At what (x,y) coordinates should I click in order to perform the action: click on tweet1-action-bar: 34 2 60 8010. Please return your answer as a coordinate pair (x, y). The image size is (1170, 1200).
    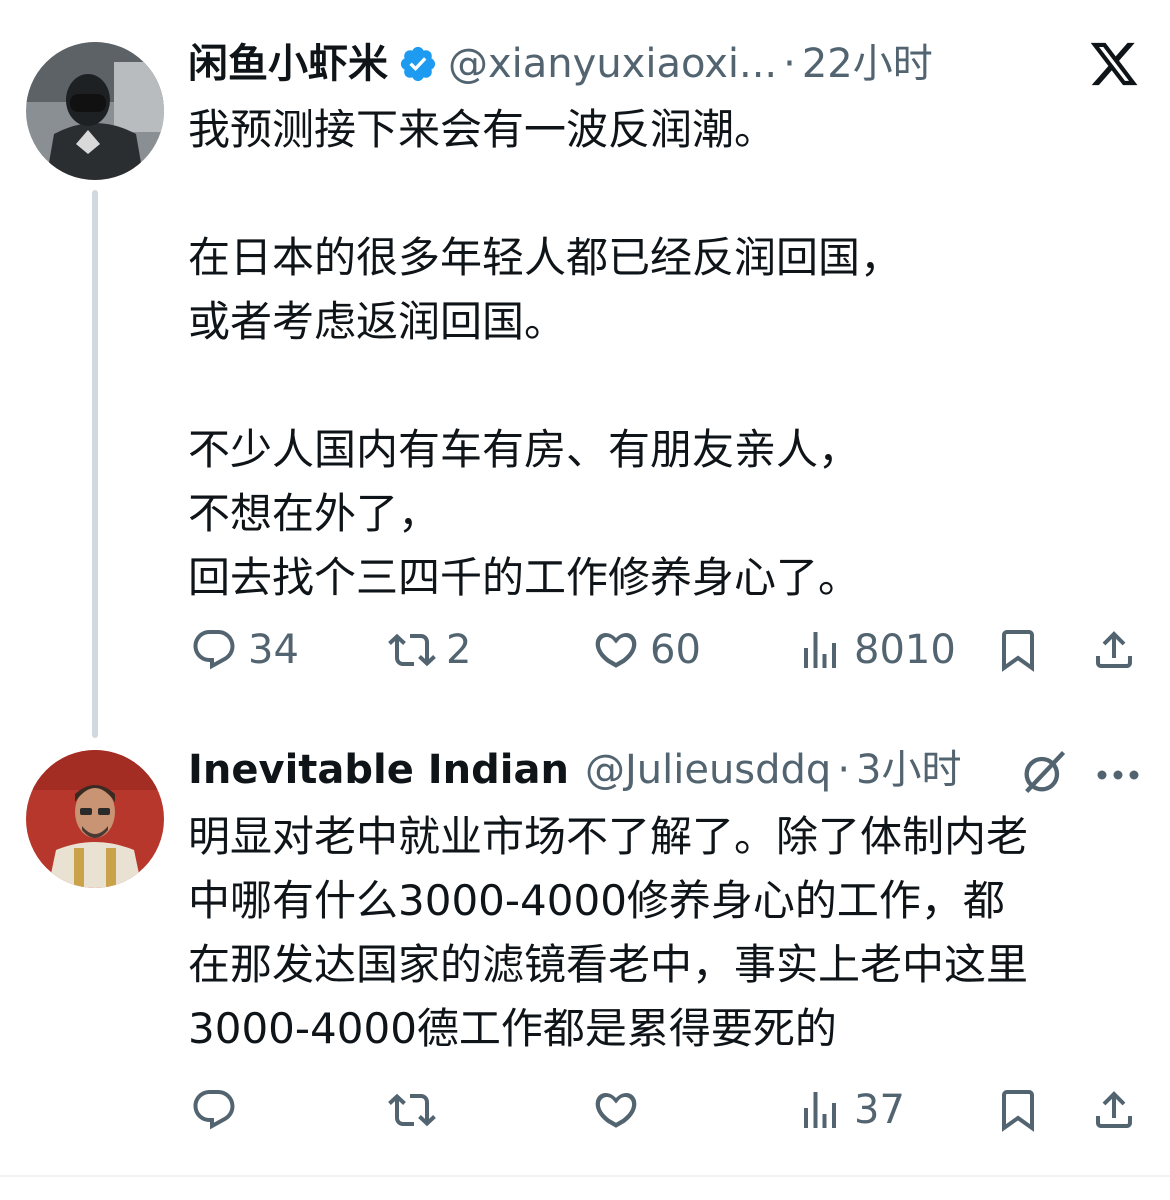
    Looking at the image, I should click on (585, 650).